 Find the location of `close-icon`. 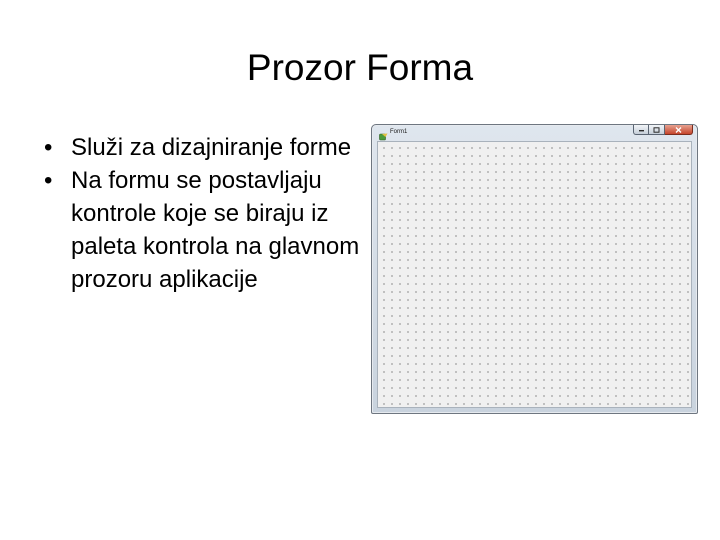

close-icon is located at coordinates (678, 129).